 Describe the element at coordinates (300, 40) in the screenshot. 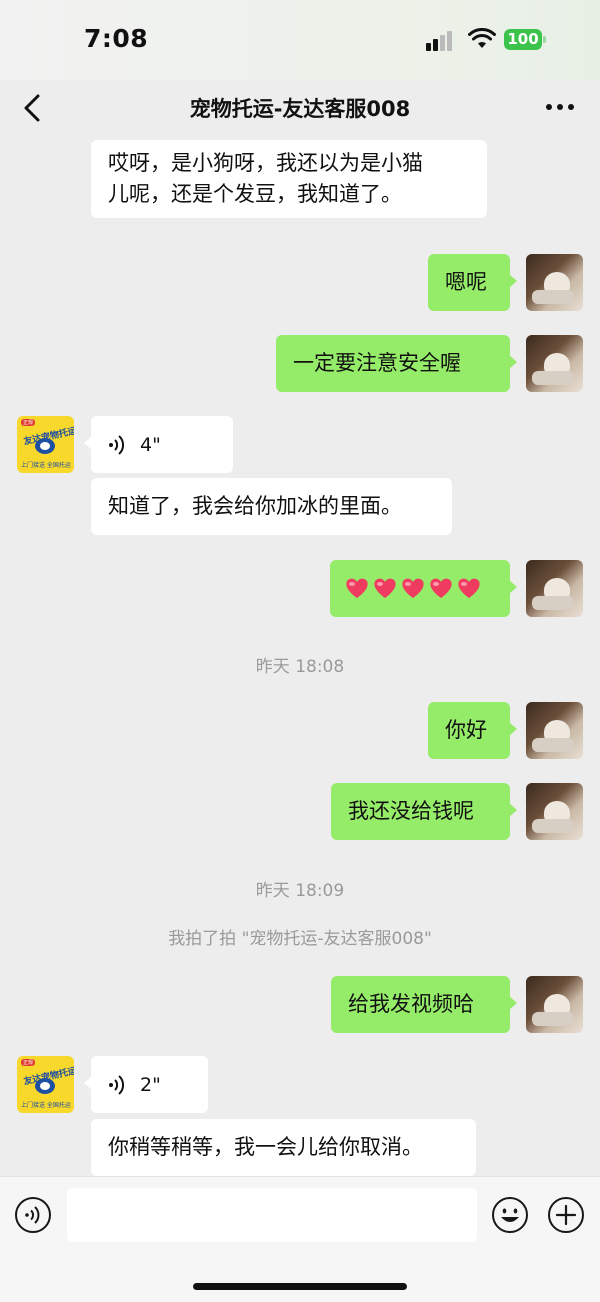

I see `status-bar: 7:08 100` at that location.